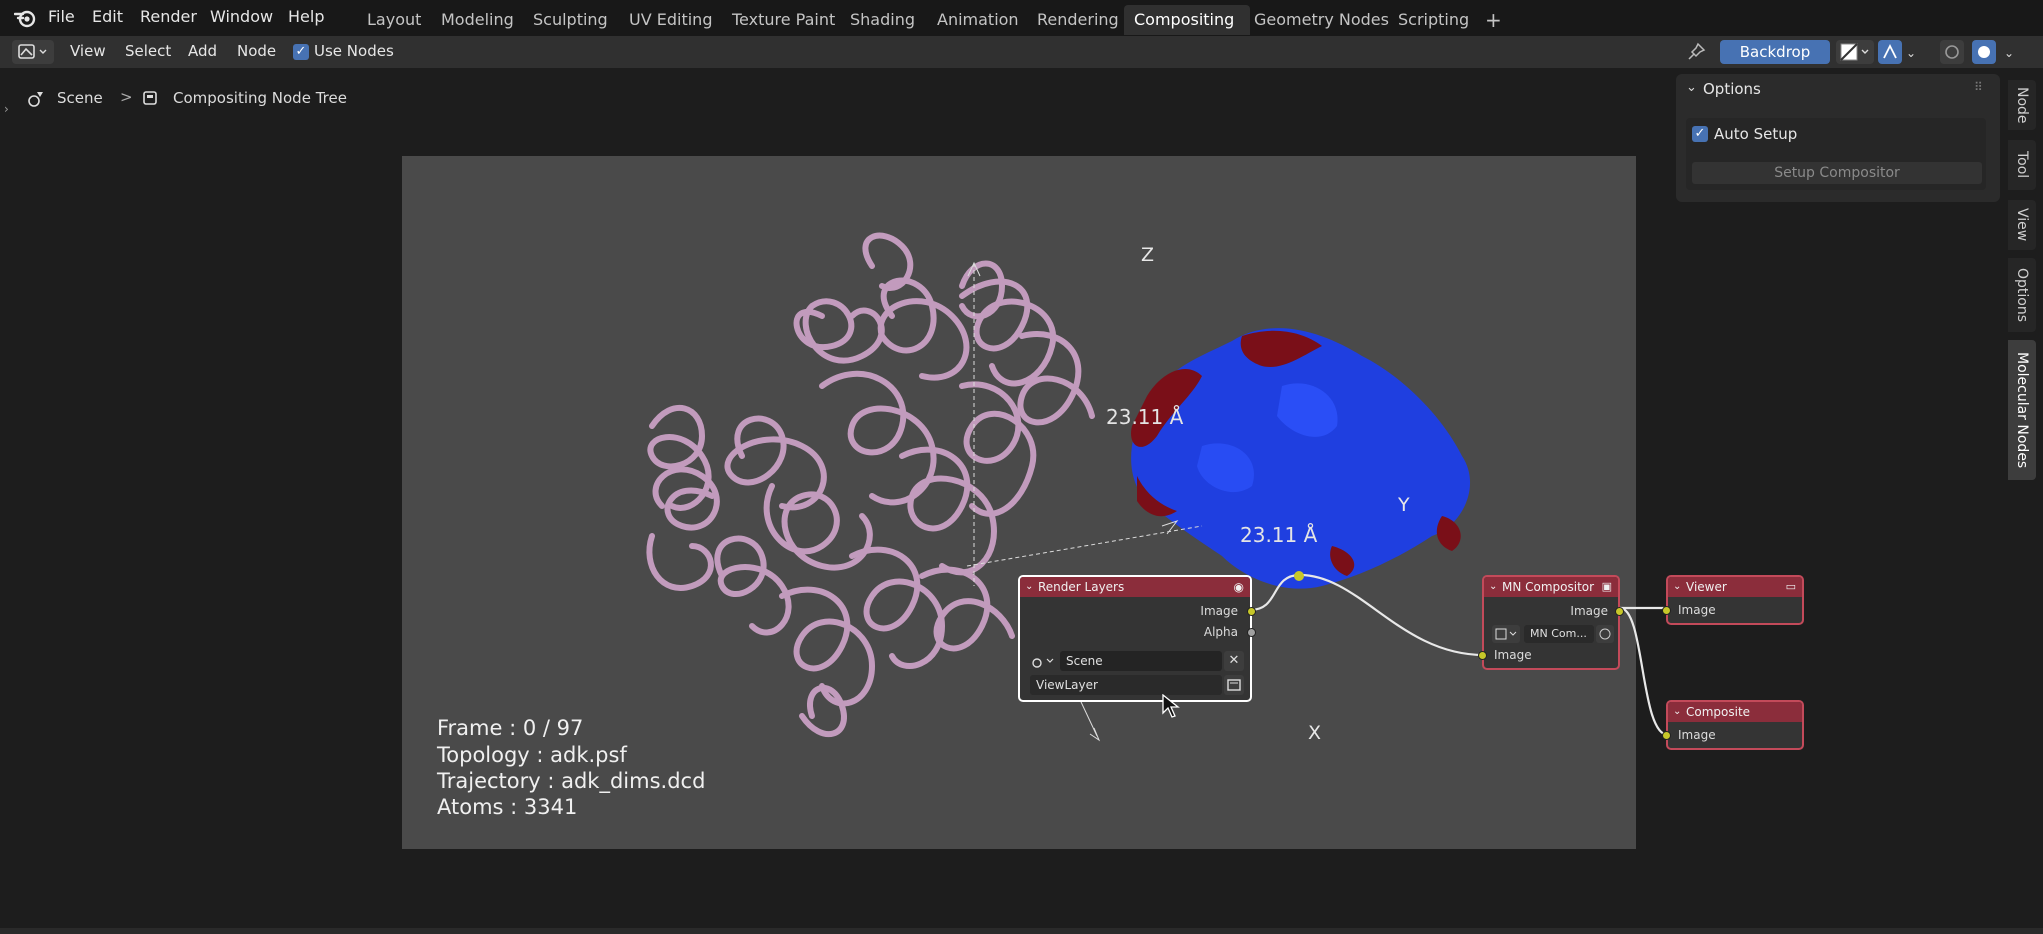 This screenshot has height=934, width=2043. What do you see at coordinates (1251, 632) in the screenshot?
I see `output-alpha-socket` at bounding box center [1251, 632].